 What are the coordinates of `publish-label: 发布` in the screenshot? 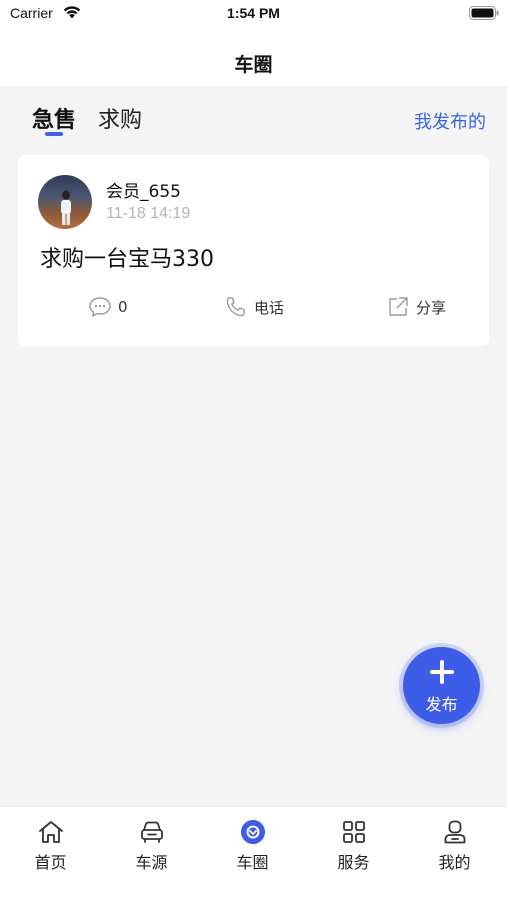 It's located at (441, 704).